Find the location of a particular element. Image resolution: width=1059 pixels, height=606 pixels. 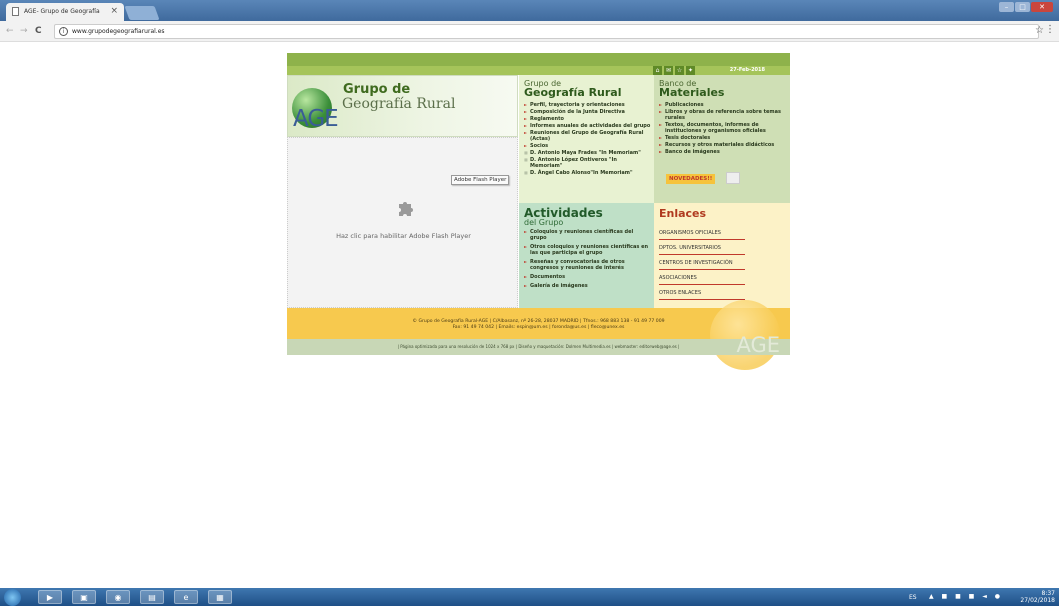

app-icon: ▣ is located at coordinates (84, 597).